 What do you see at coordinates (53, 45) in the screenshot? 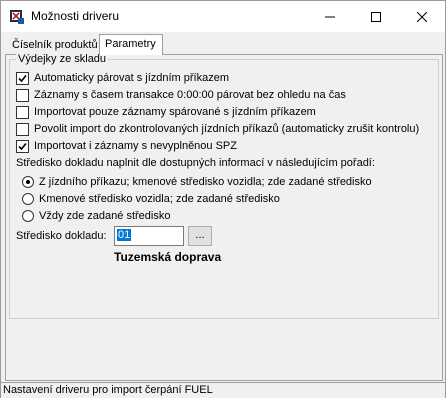
I see `tab-ciselnik-produktu: Číselník produktů` at bounding box center [53, 45].